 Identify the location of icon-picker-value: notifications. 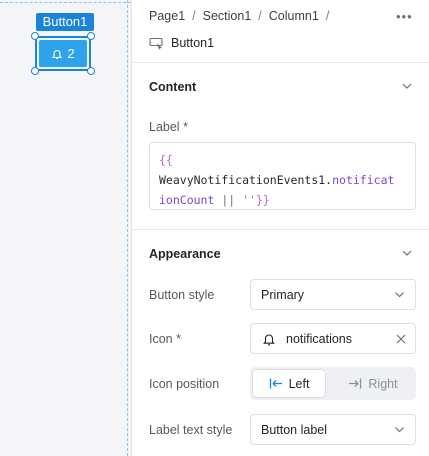
(319, 338).